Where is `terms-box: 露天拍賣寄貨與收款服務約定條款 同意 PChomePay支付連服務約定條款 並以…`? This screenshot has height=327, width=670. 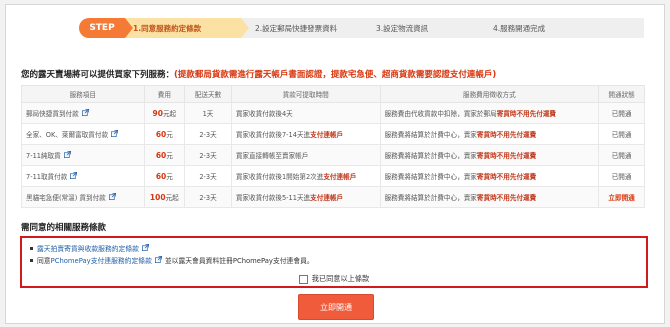 terms-box: 露天拍賣寄貨與收款服務約定條款 同意 PChomePay支付連服務約定條款 並以… is located at coordinates (334, 262).